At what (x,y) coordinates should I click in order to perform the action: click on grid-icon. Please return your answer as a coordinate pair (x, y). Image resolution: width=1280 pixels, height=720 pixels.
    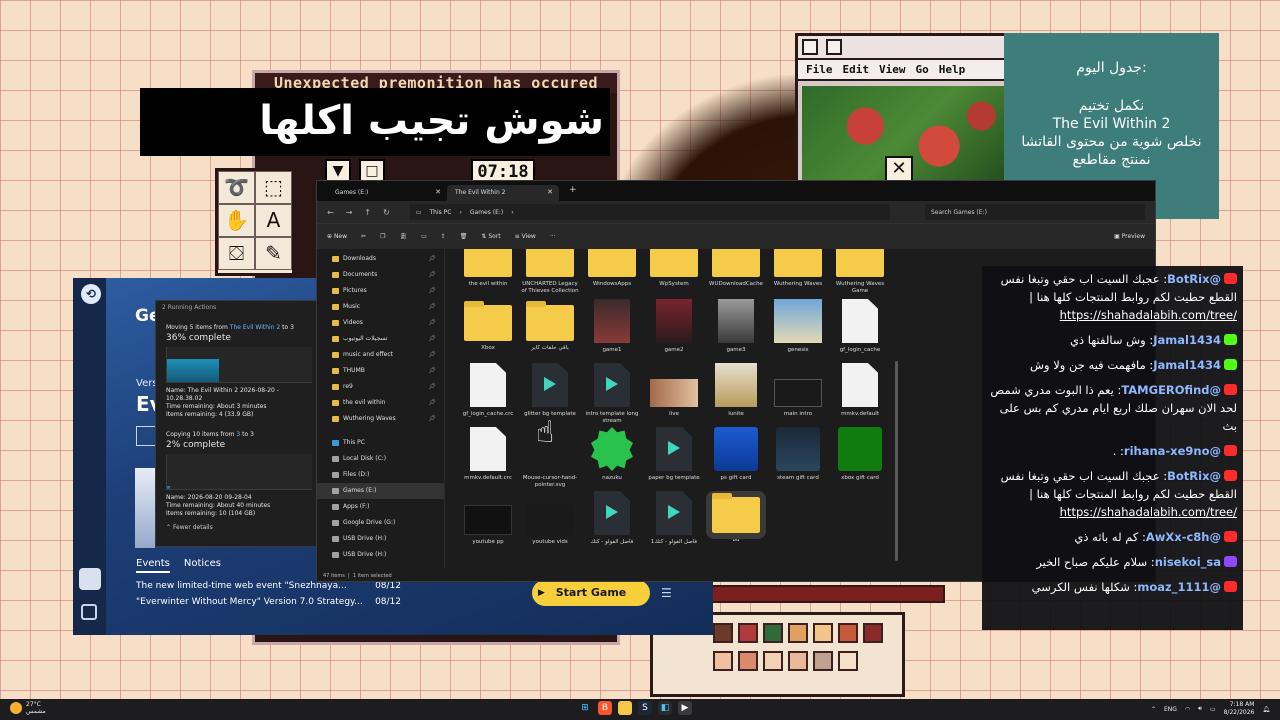
    Looking at the image, I should click on (89, 612).